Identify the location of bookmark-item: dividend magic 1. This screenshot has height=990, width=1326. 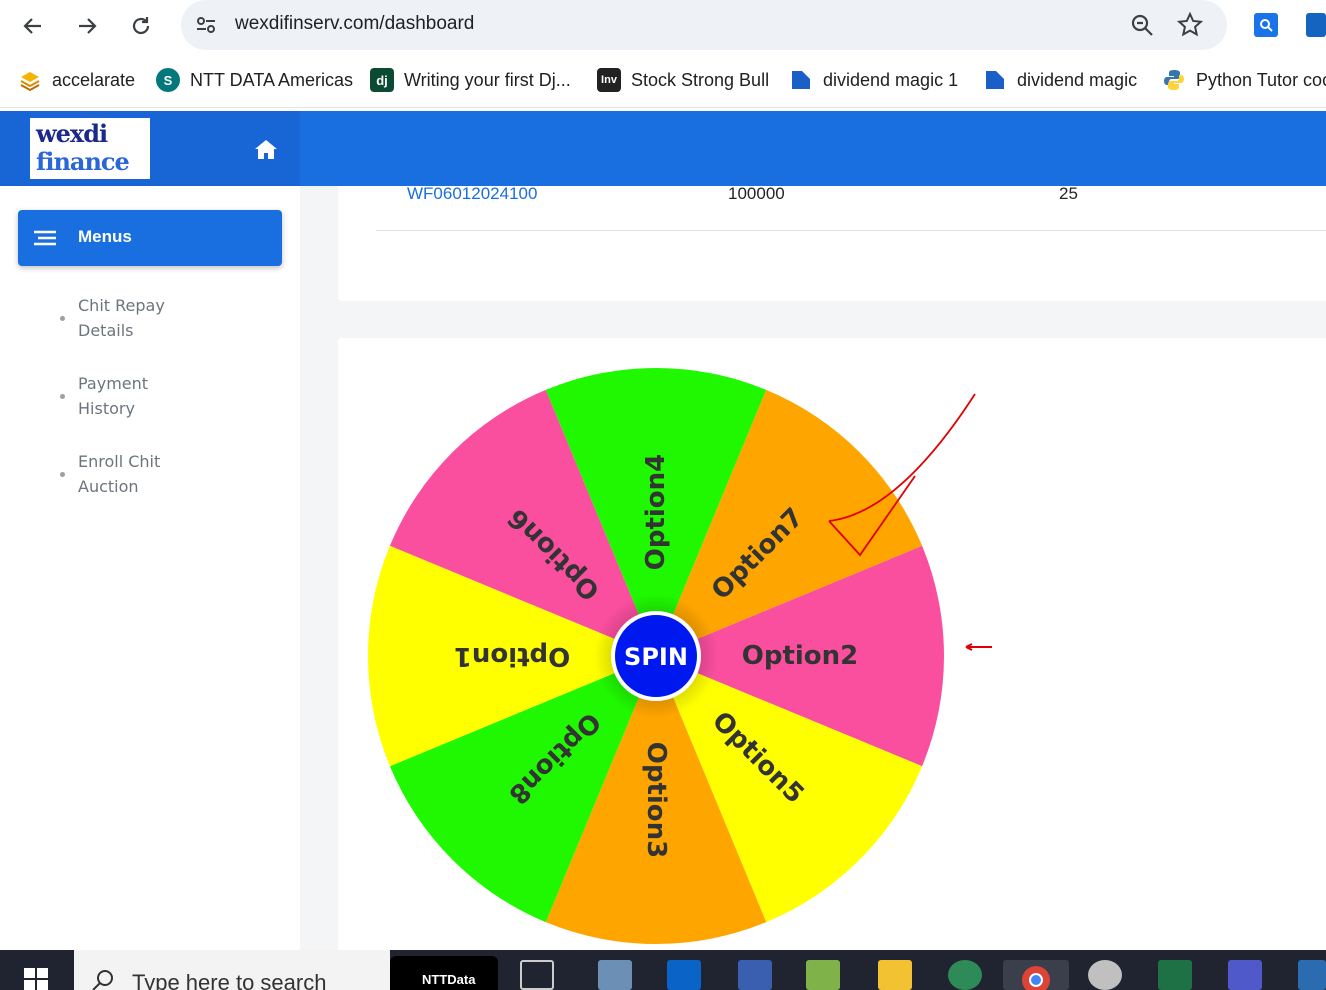
(873, 80).